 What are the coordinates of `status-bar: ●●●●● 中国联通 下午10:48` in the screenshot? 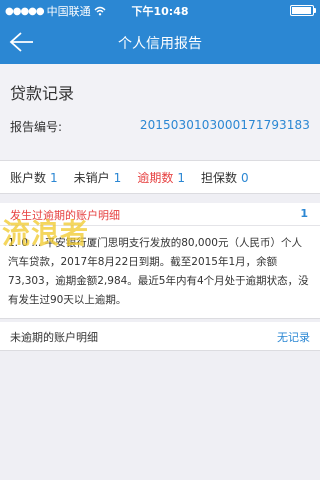 It's located at (160, 10).